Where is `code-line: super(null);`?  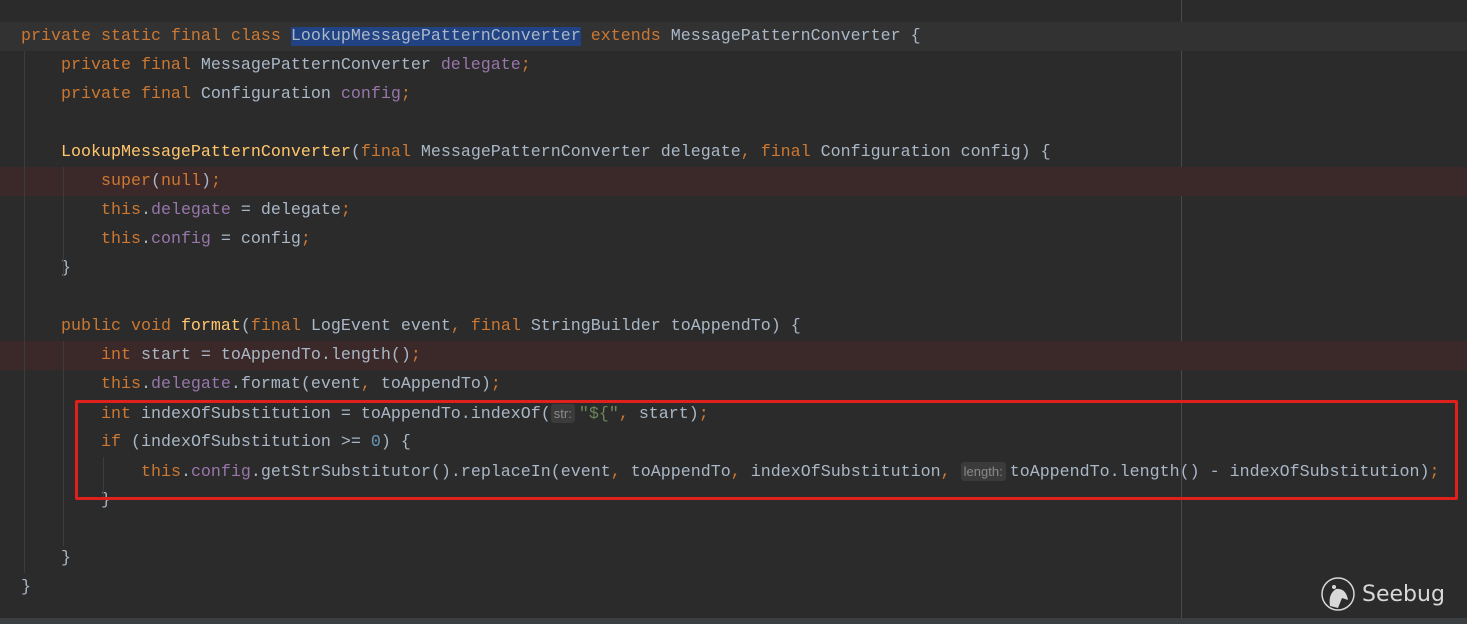
code-line: super(null); is located at coordinates (733, 181).